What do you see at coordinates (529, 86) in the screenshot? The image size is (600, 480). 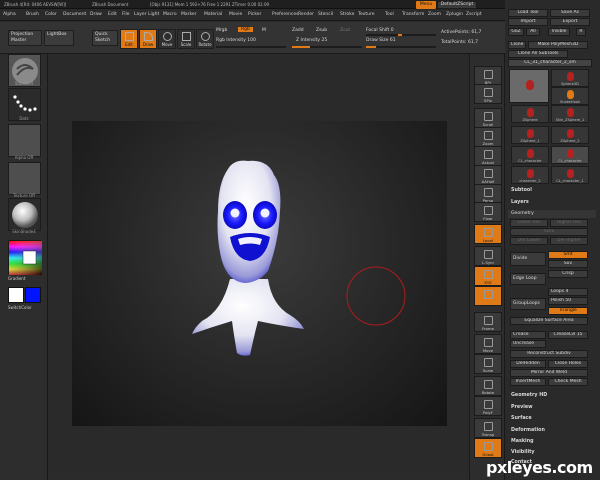 I see `current-tool-thumbnail` at bounding box center [529, 86].